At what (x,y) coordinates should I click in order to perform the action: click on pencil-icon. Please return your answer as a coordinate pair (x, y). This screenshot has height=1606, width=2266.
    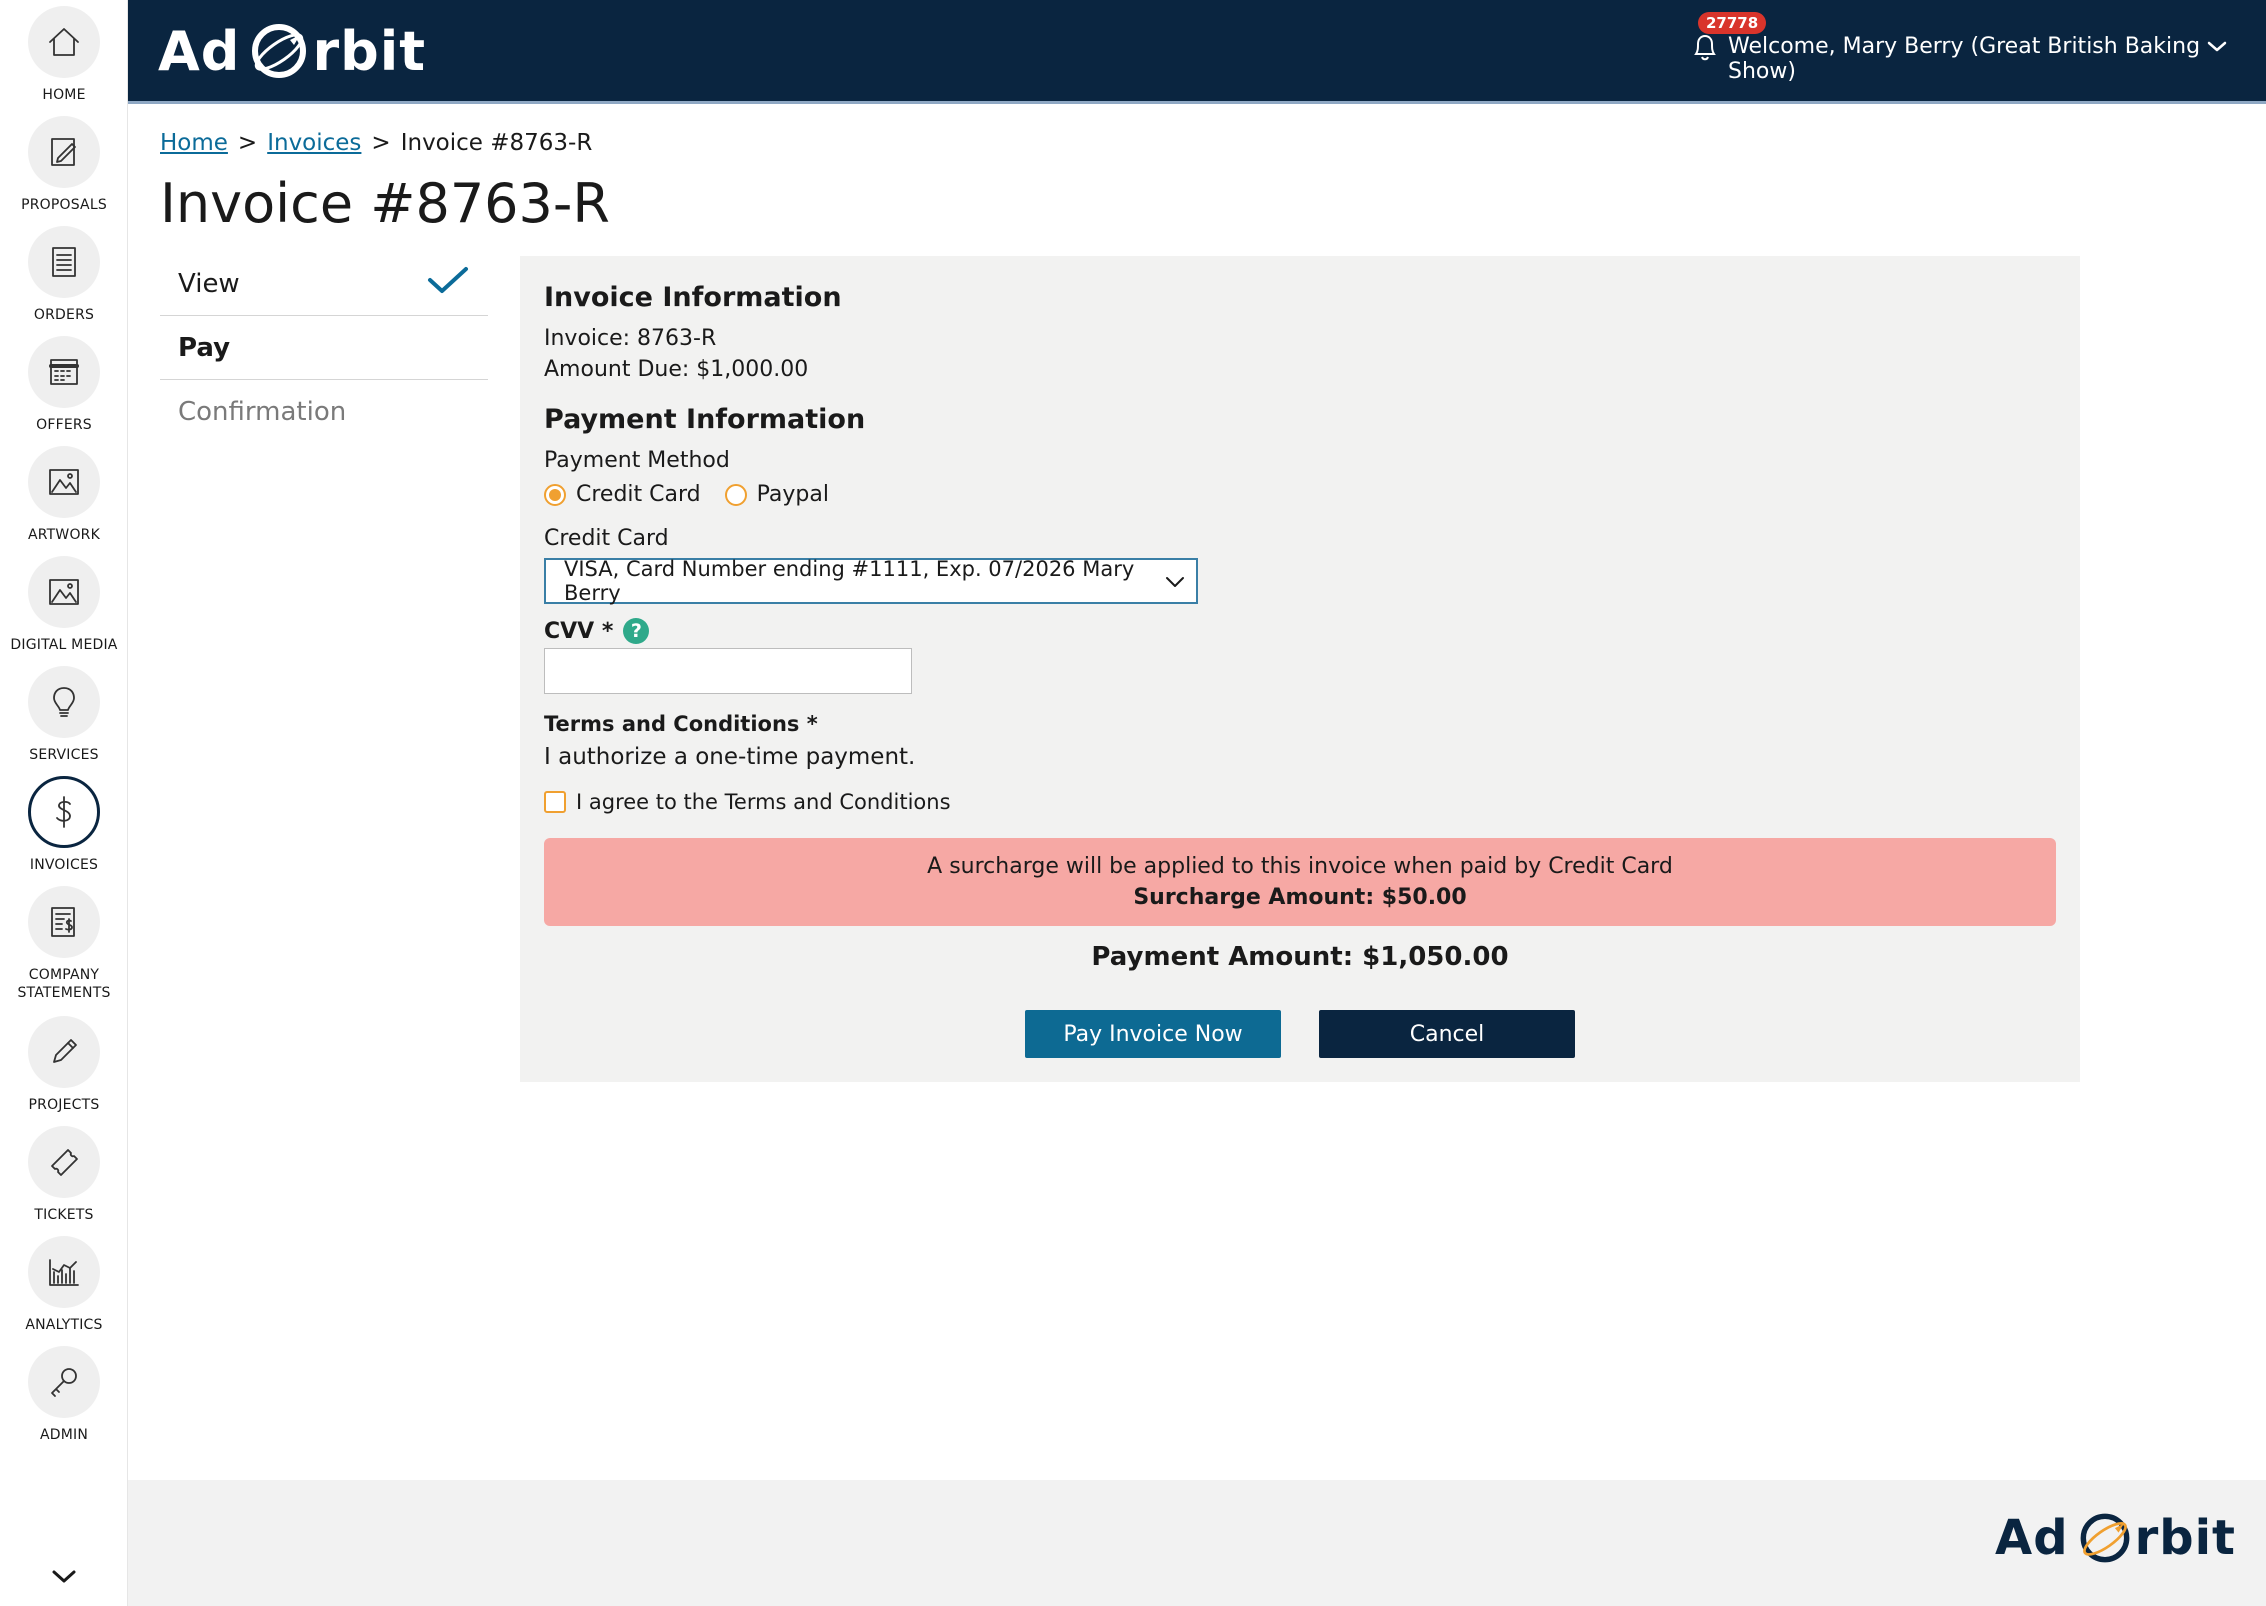
    Looking at the image, I should click on (64, 1052).